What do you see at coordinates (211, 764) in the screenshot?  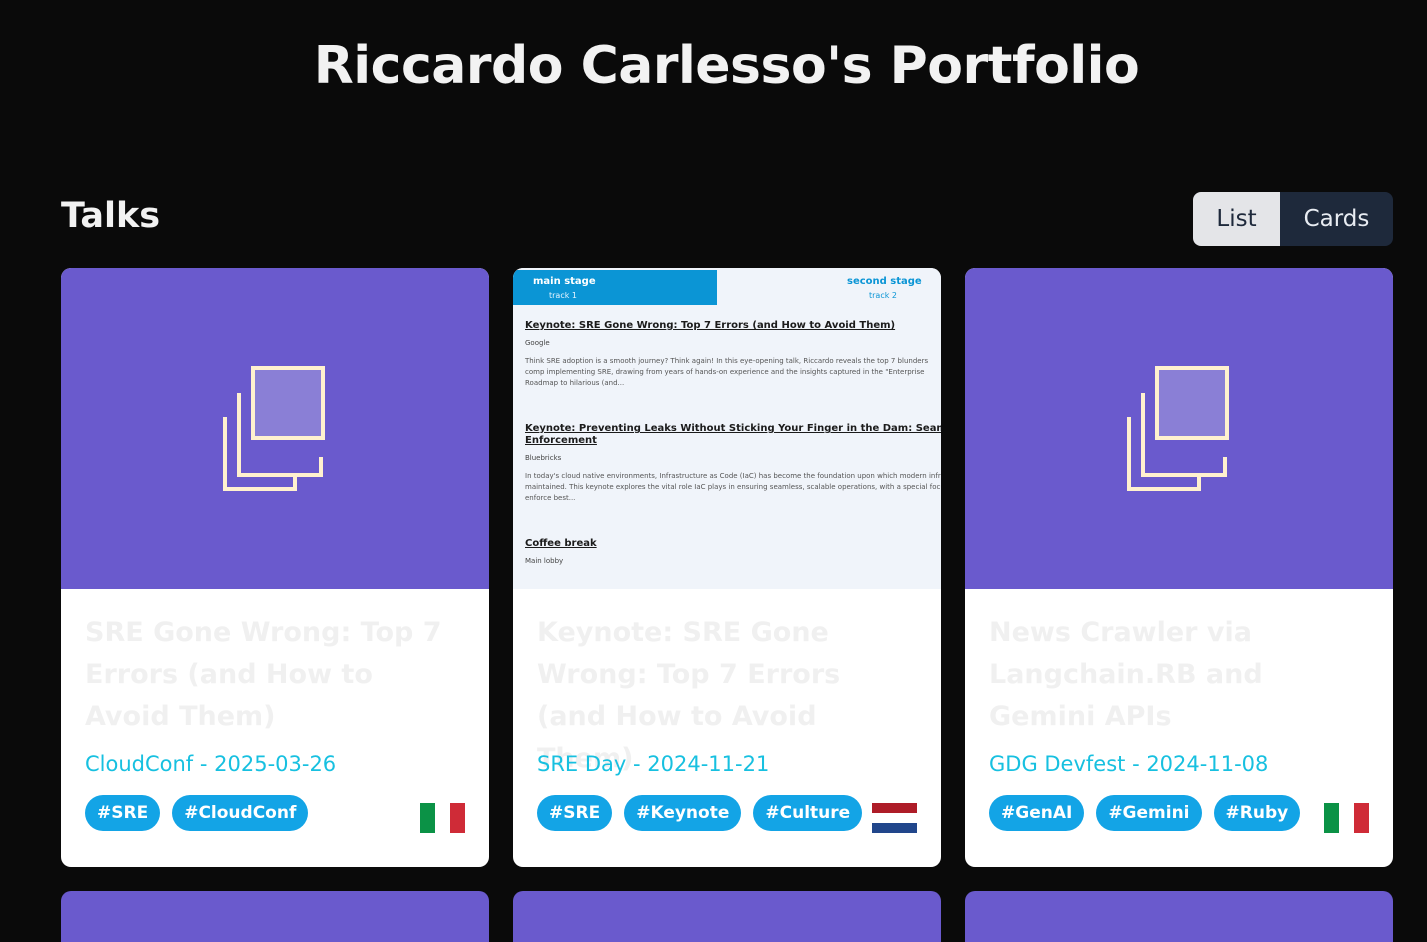 I see `card-subtitle: CloudConf - 2025-03-26` at bounding box center [211, 764].